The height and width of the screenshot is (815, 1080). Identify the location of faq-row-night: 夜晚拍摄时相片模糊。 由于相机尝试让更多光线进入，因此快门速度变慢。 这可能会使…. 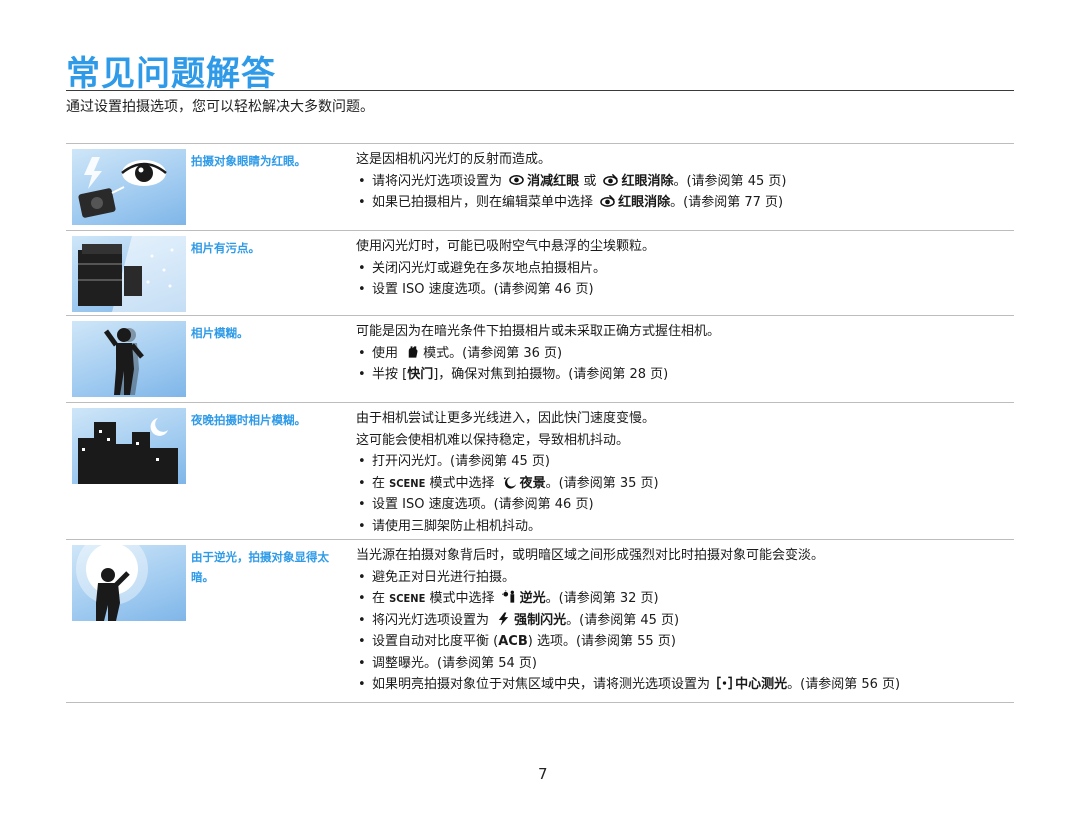
(540, 470).